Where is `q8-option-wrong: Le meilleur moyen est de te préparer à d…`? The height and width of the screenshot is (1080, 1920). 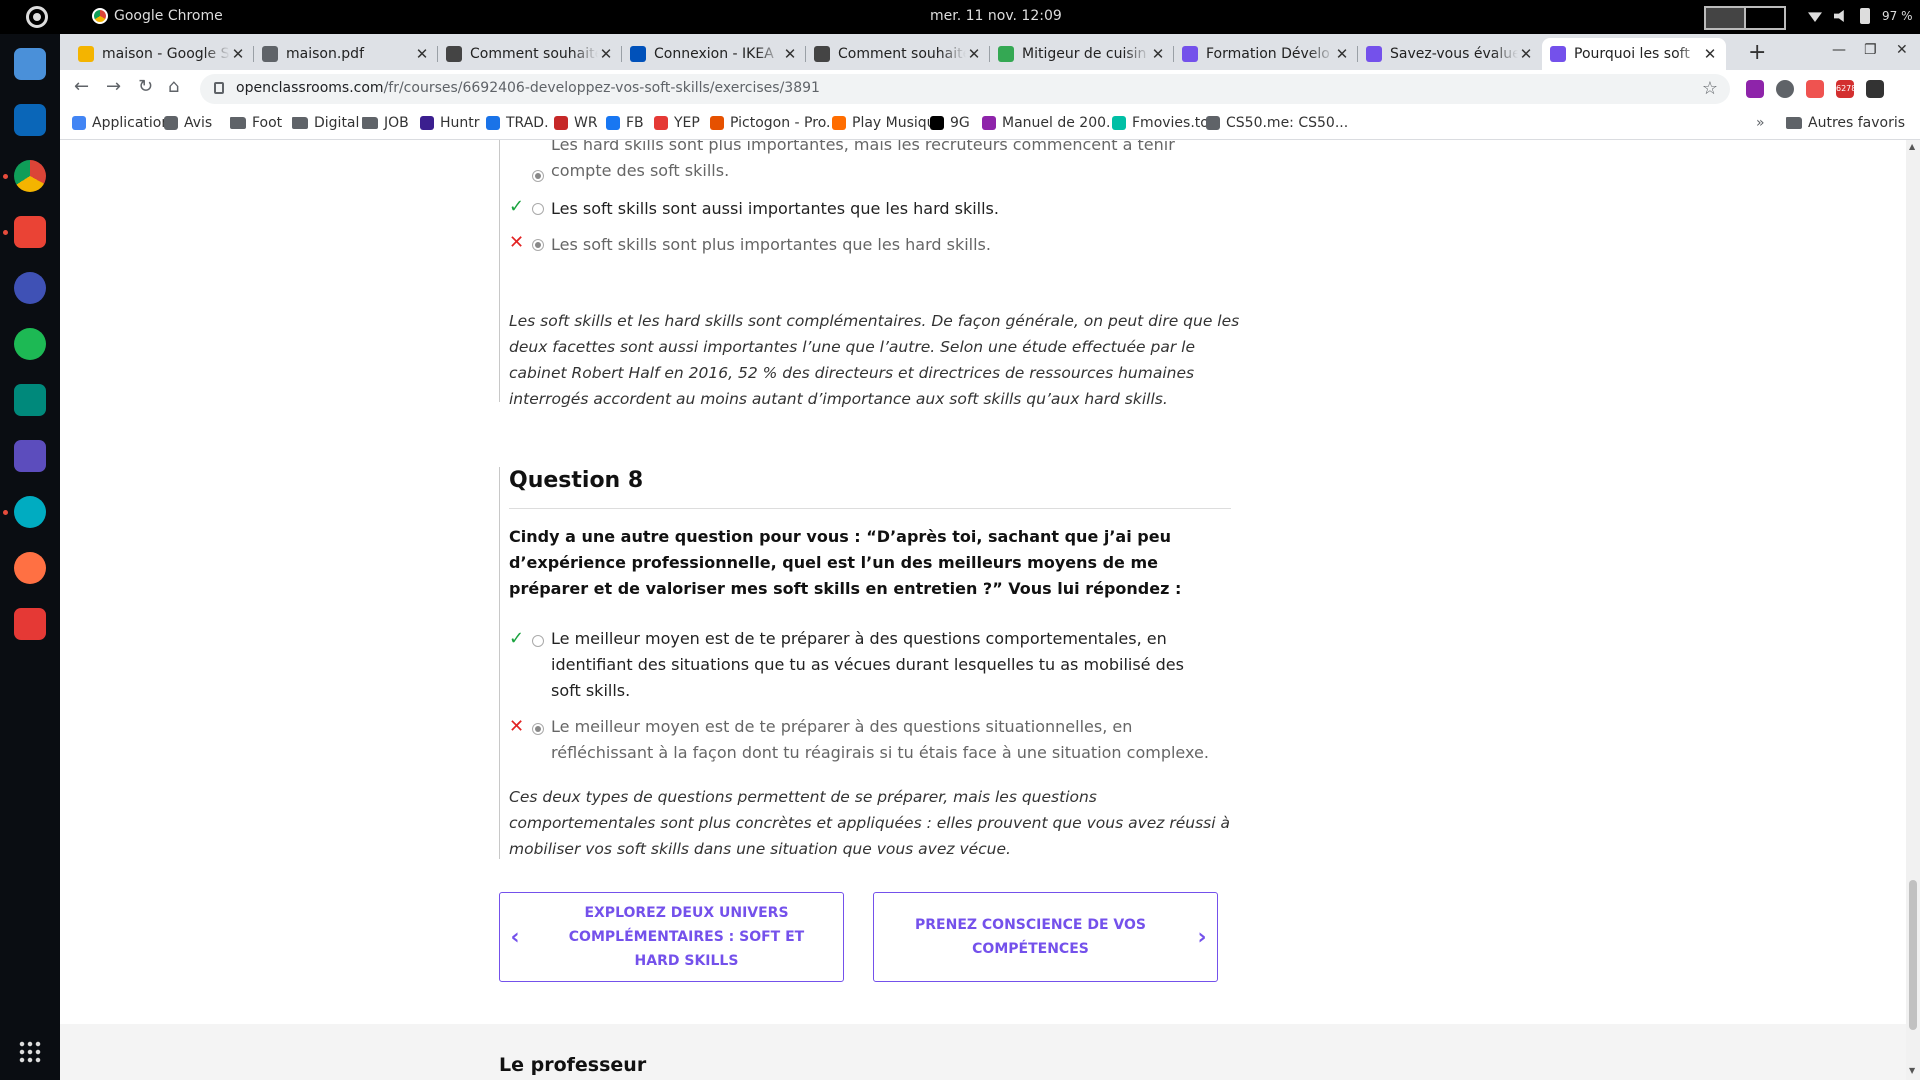
q8-option-wrong: Le meilleur moyen est de te préparer à d… is located at coordinates (880, 739).